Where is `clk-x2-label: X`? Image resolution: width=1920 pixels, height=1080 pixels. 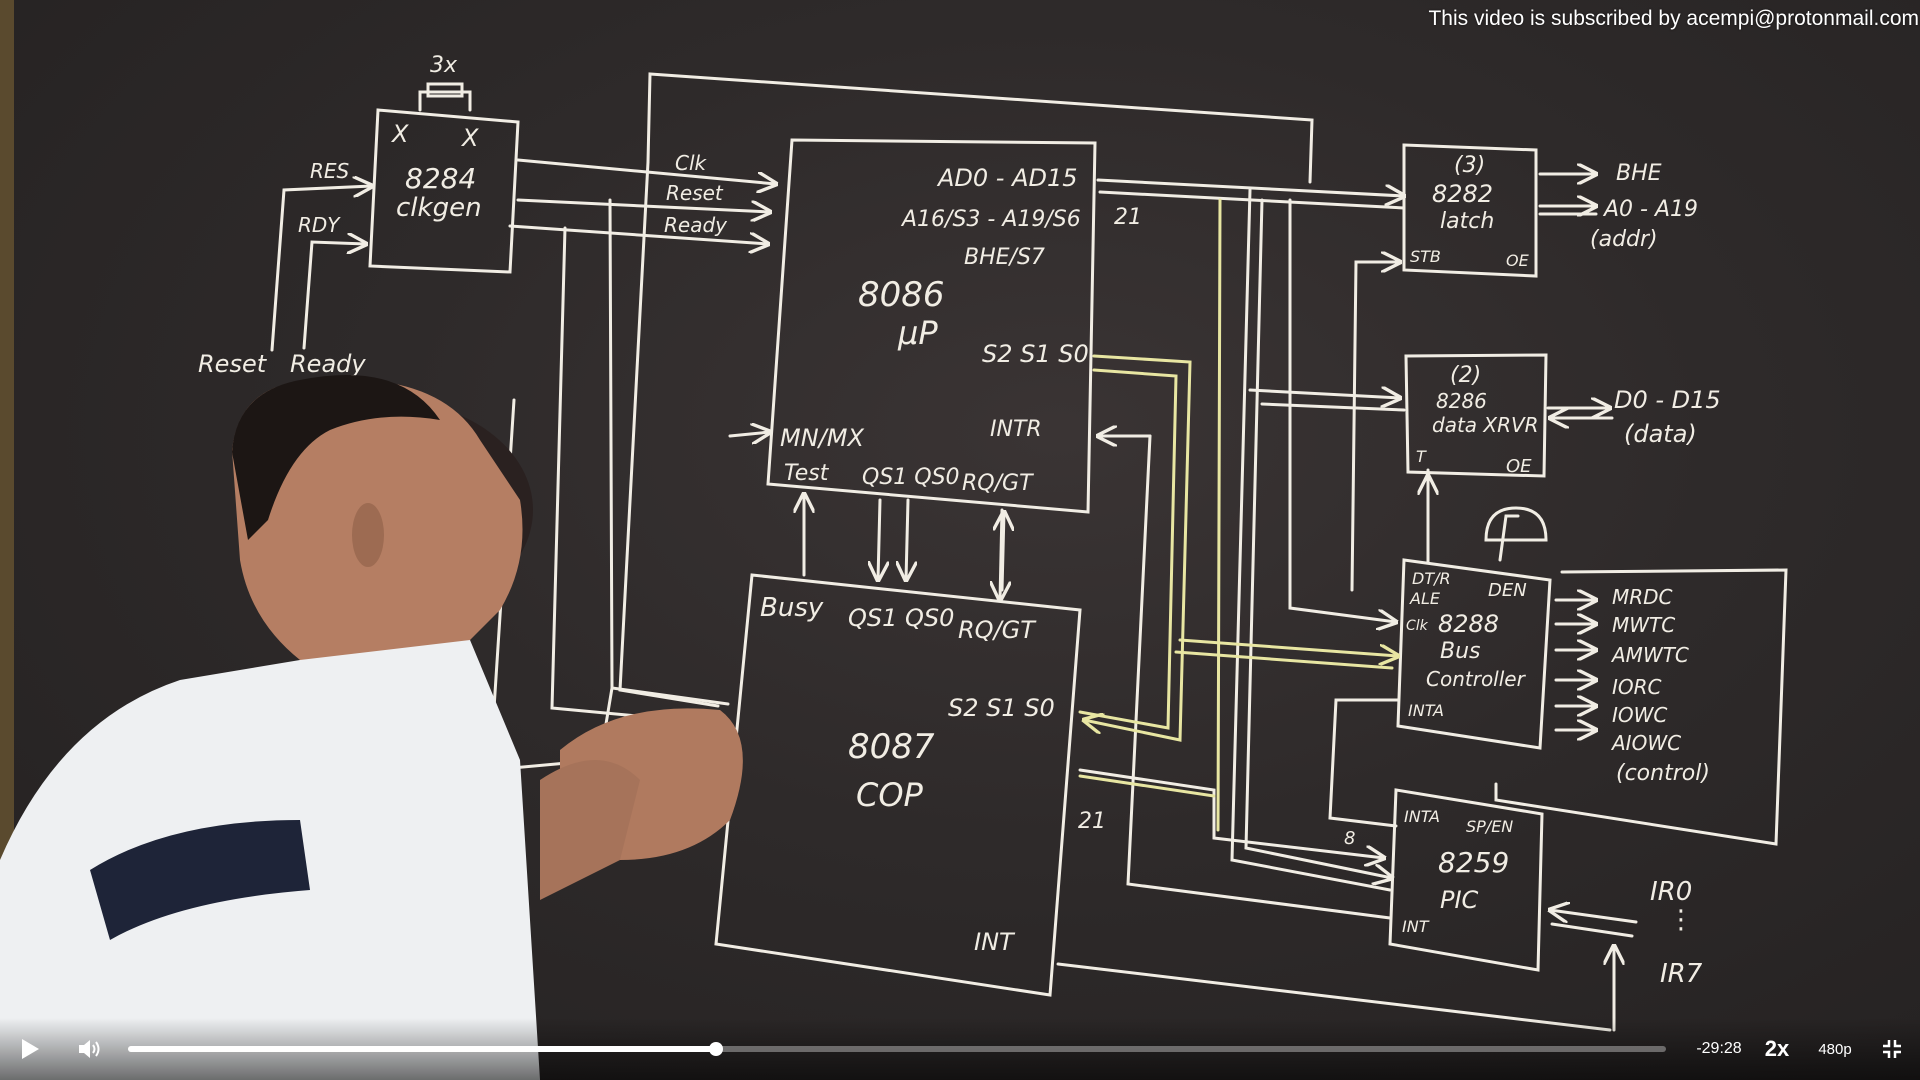
clk-x2-label: X is located at coordinates (469, 138).